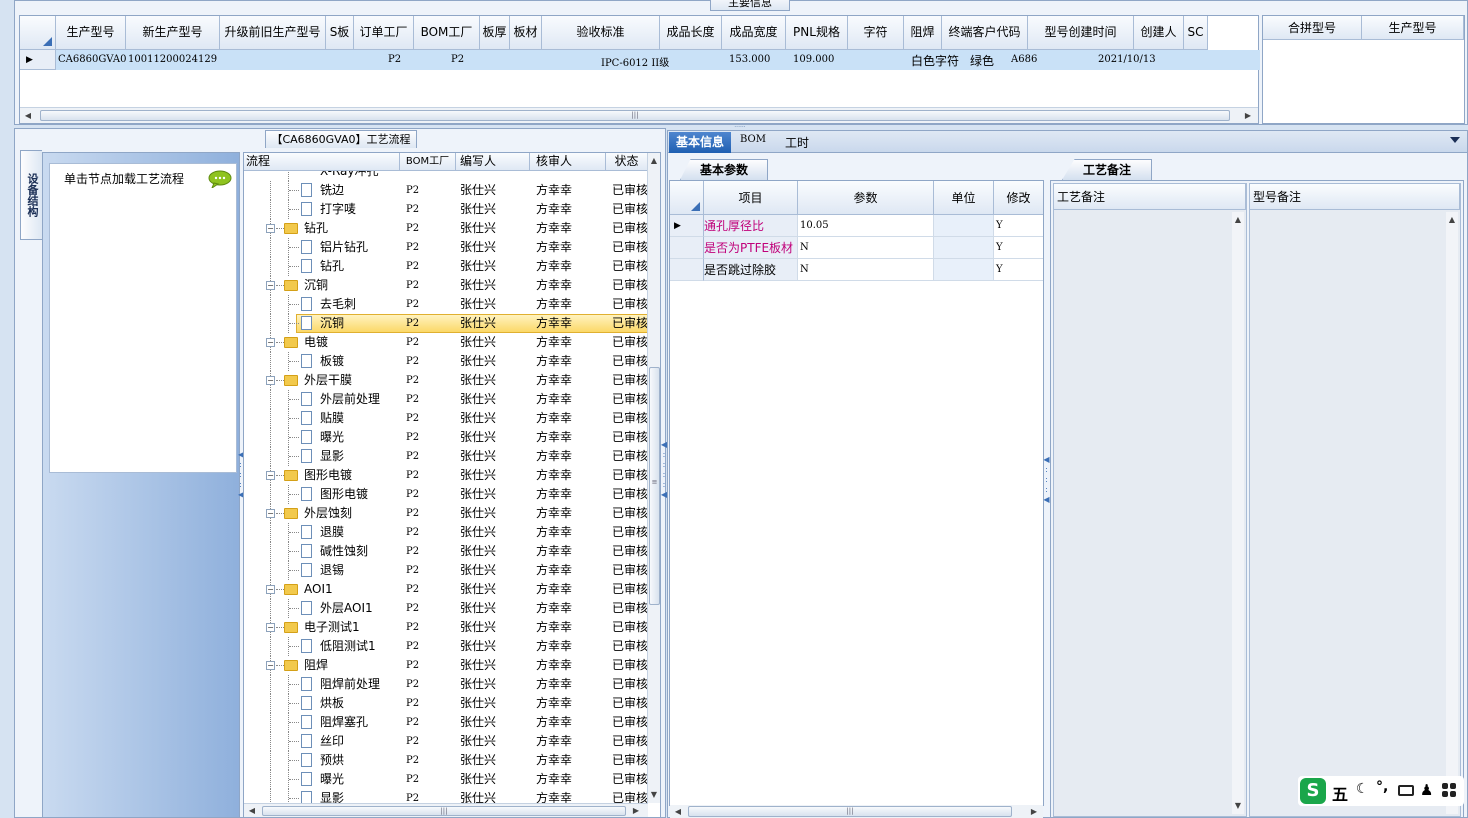  What do you see at coordinates (446, 247) in the screenshot?
I see `tree-row: 铝片钻孔 P2 张仕兴 方幸幸 已审核` at bounding box center [446, 247].